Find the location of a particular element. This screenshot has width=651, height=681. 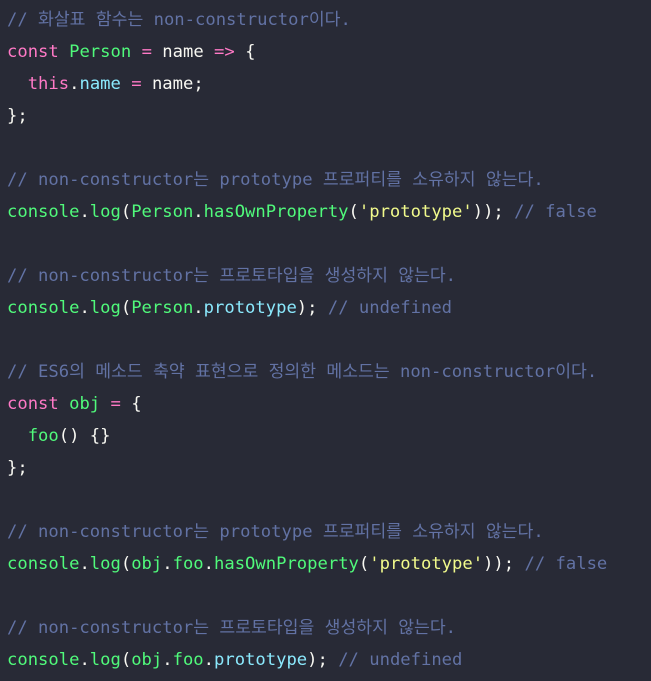

code-token-plain: name; is located at coordinates (172, 84).